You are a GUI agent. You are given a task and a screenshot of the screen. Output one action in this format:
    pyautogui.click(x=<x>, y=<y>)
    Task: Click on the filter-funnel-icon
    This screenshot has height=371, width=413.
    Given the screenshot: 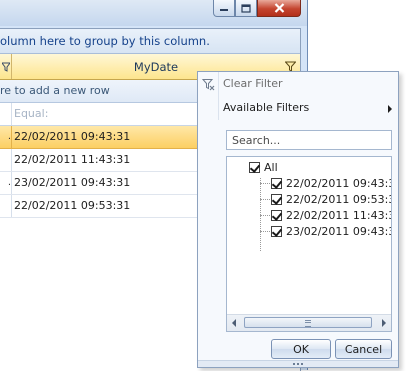 What is the action you would take?
    pyautogui.click(x=5, y=67)
    